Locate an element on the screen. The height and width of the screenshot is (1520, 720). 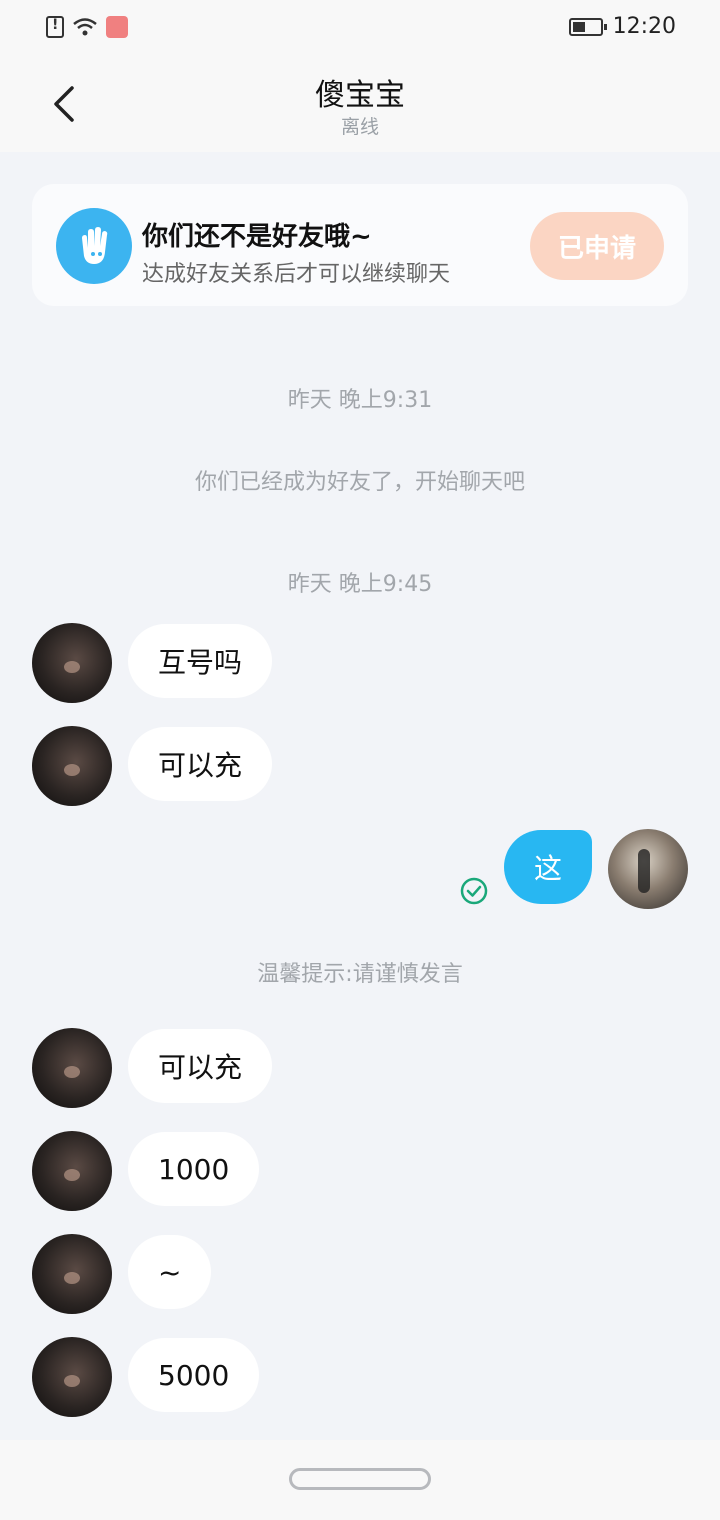
not-friend-card: 你们还不是好友哦~ 达成好友关系后才可以继续聊天 已申请 is located at coordinates (360, 245).